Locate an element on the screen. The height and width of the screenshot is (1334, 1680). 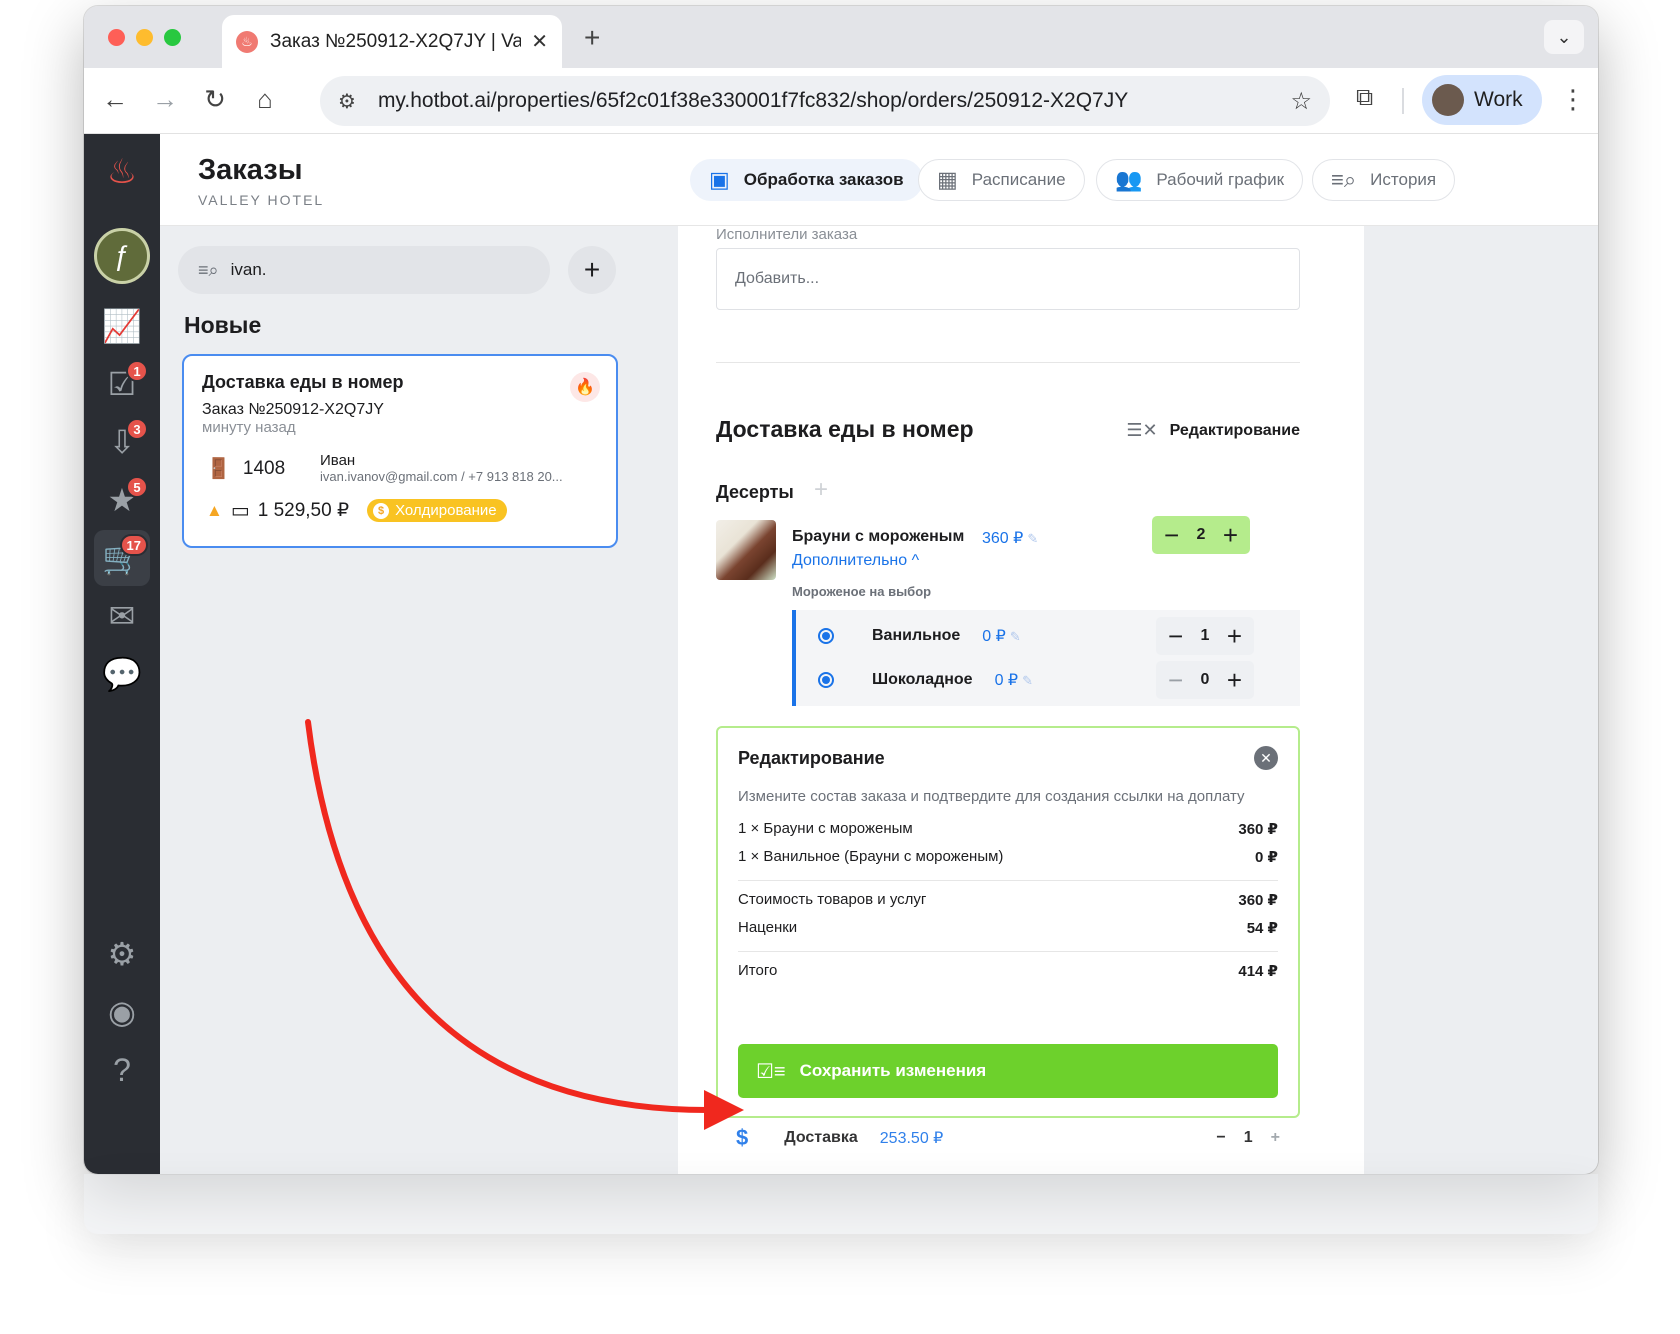
save-label: Сохранить изменения is located at coordinates (893, 1070).